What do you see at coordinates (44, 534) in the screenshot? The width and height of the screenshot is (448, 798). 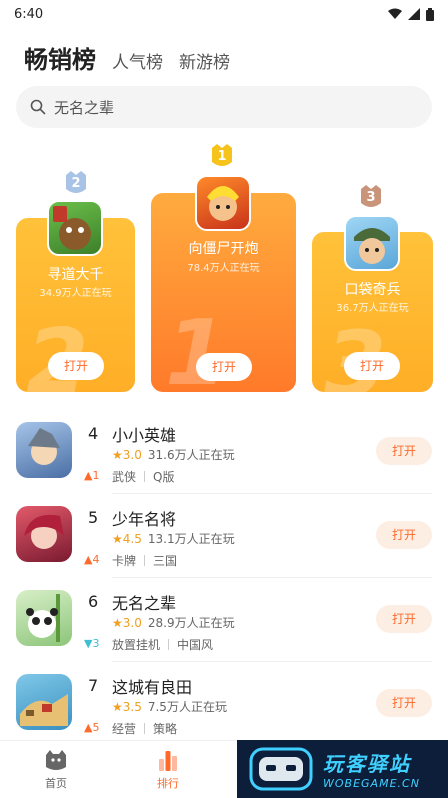 I see `game-5-icon` at bounding box center [44, 534].